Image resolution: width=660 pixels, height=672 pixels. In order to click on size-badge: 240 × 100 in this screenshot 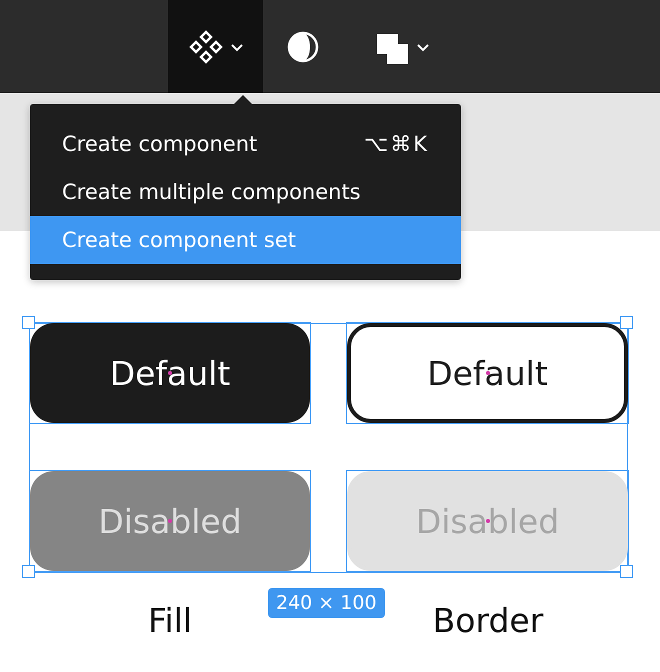, I will do `click(326, 603)`.